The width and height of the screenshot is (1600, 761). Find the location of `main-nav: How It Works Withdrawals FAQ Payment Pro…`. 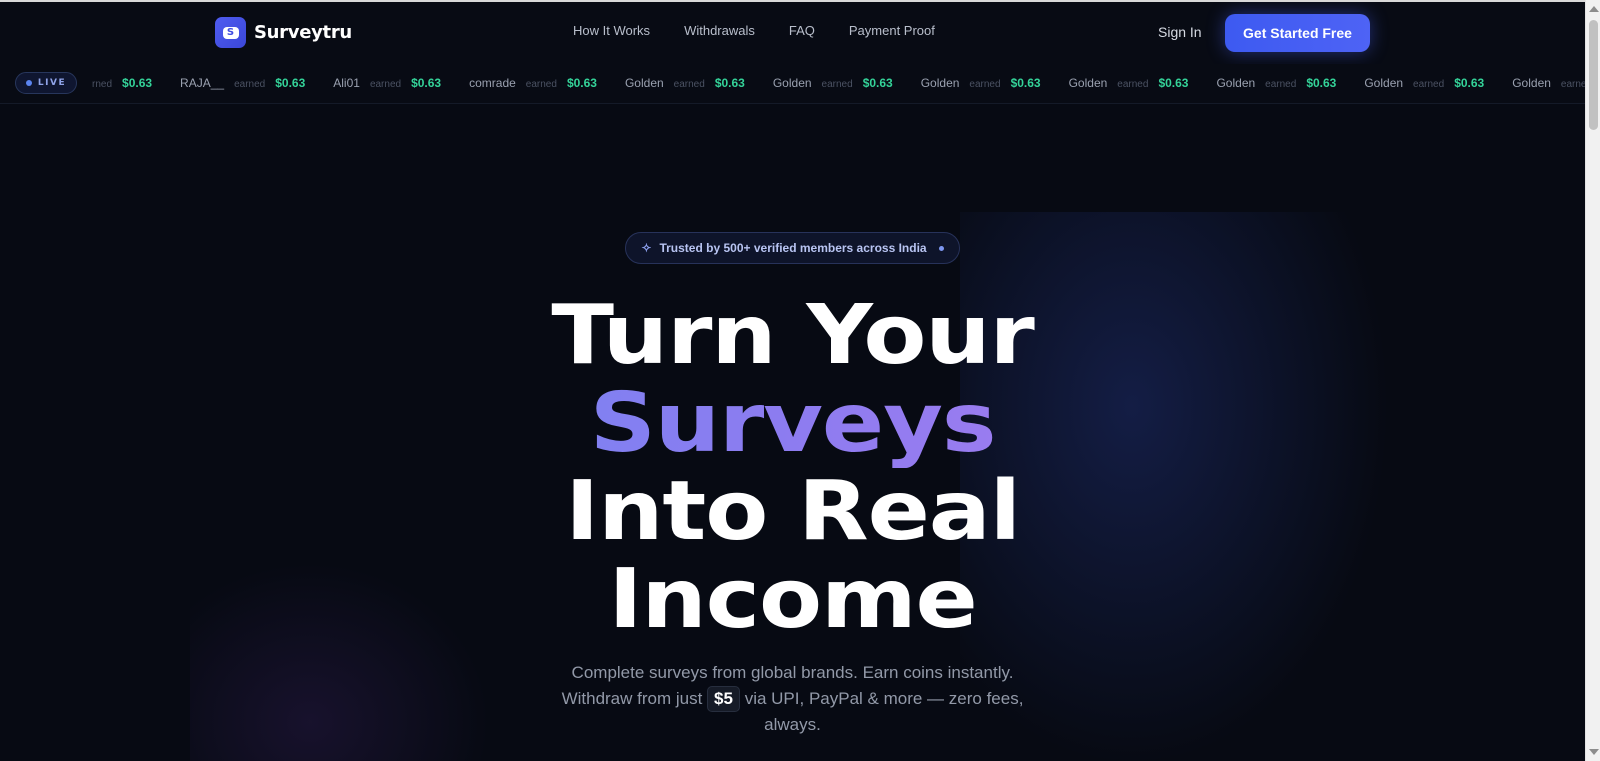

main-nav: How It Works Withdrawals FAQ Payment Pro… is located at coordinates (771, 30).